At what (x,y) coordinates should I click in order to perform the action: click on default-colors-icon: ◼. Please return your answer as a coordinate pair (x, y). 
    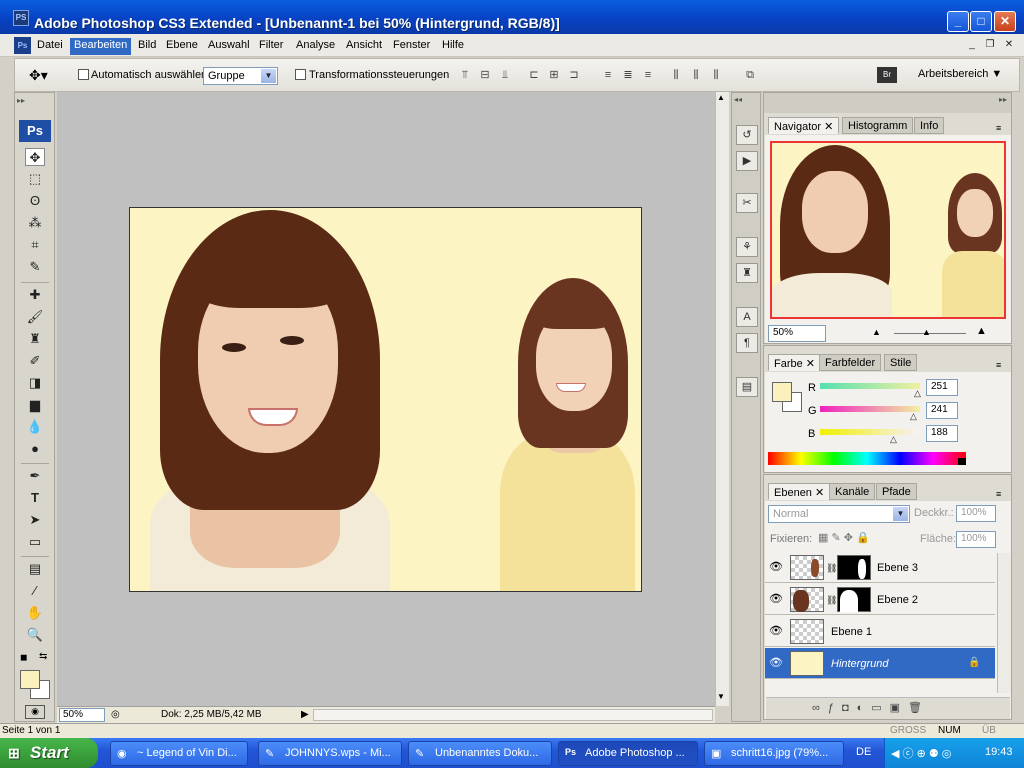
    Looking at the image, I should click on (23, 657).